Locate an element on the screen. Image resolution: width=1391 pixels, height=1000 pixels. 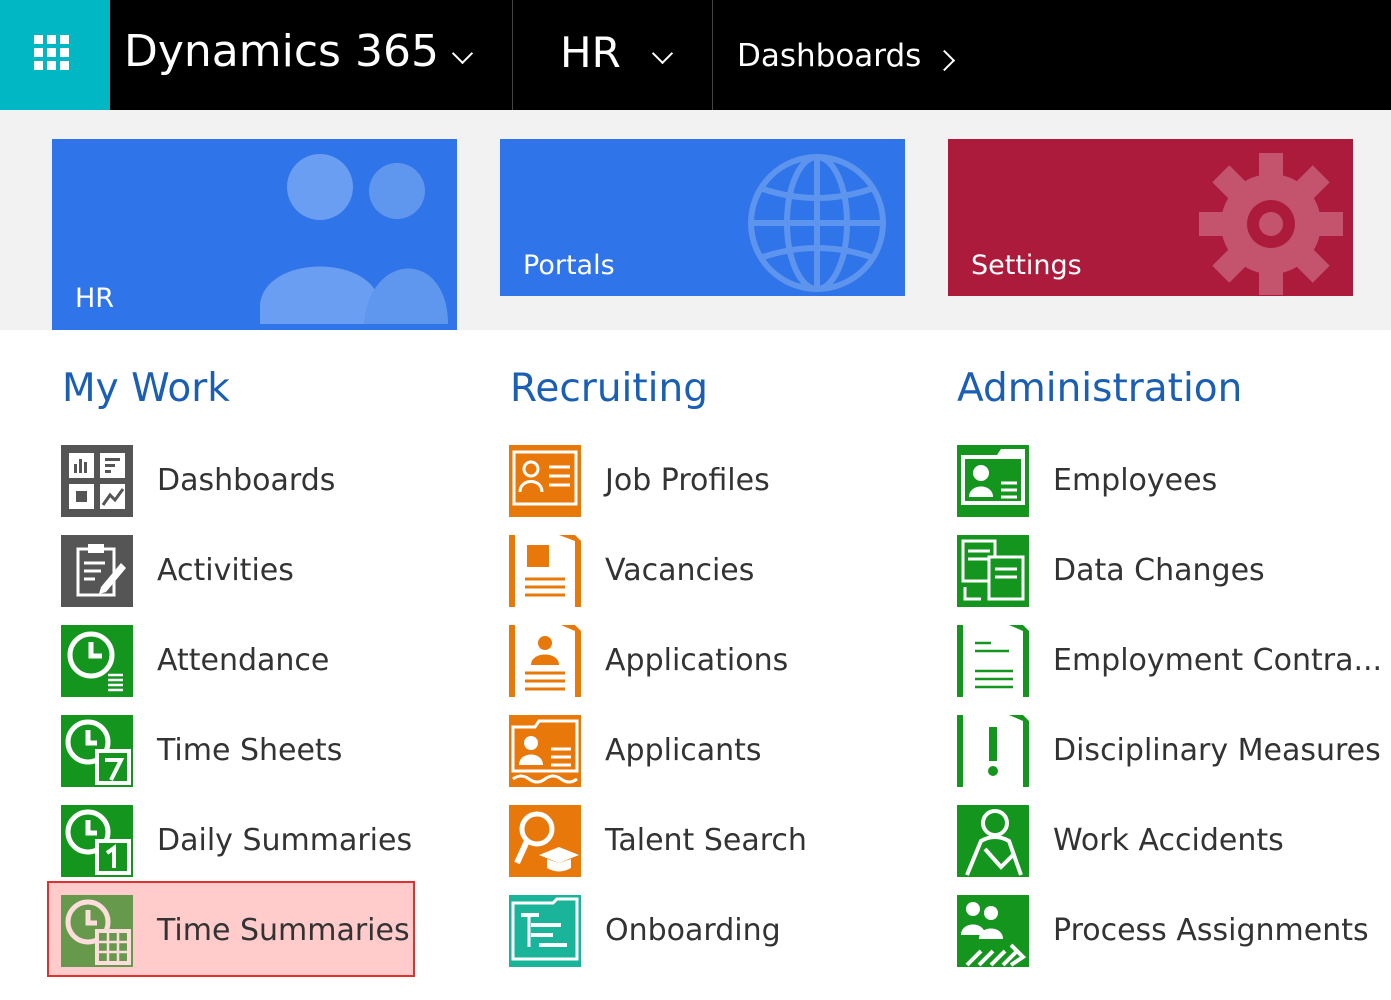
app-launcher-button is located at coordinates (55, 55).